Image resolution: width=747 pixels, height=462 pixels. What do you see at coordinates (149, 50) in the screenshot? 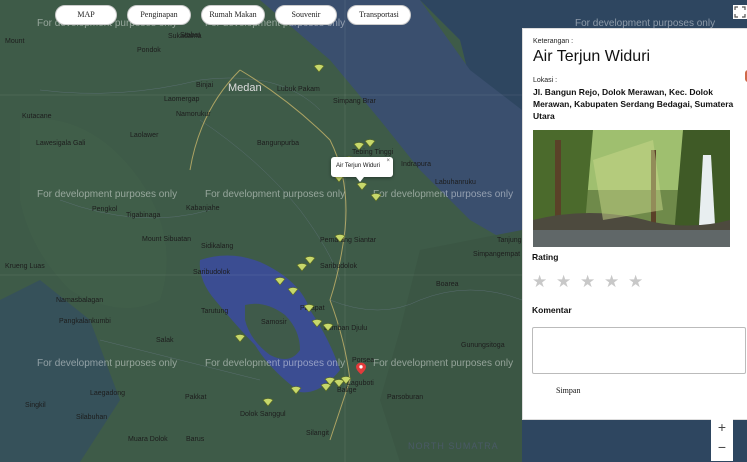
I see `place-label: Pondok` at bounding box center [149, 50].